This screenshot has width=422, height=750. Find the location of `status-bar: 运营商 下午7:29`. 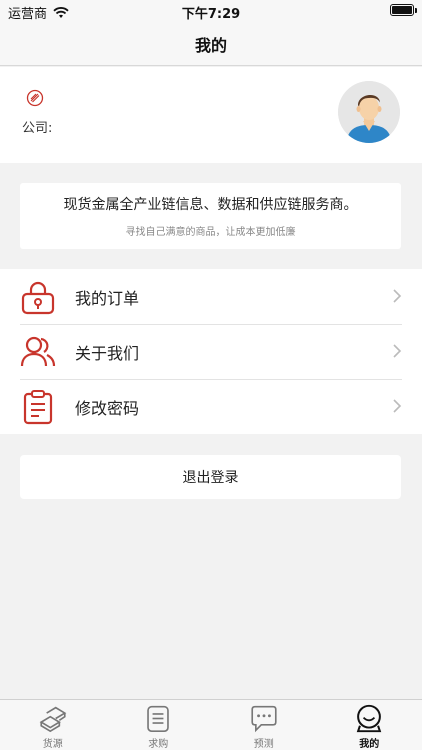

status-bar: 运营商 下午7:29 is located at coordinates (211, 11).